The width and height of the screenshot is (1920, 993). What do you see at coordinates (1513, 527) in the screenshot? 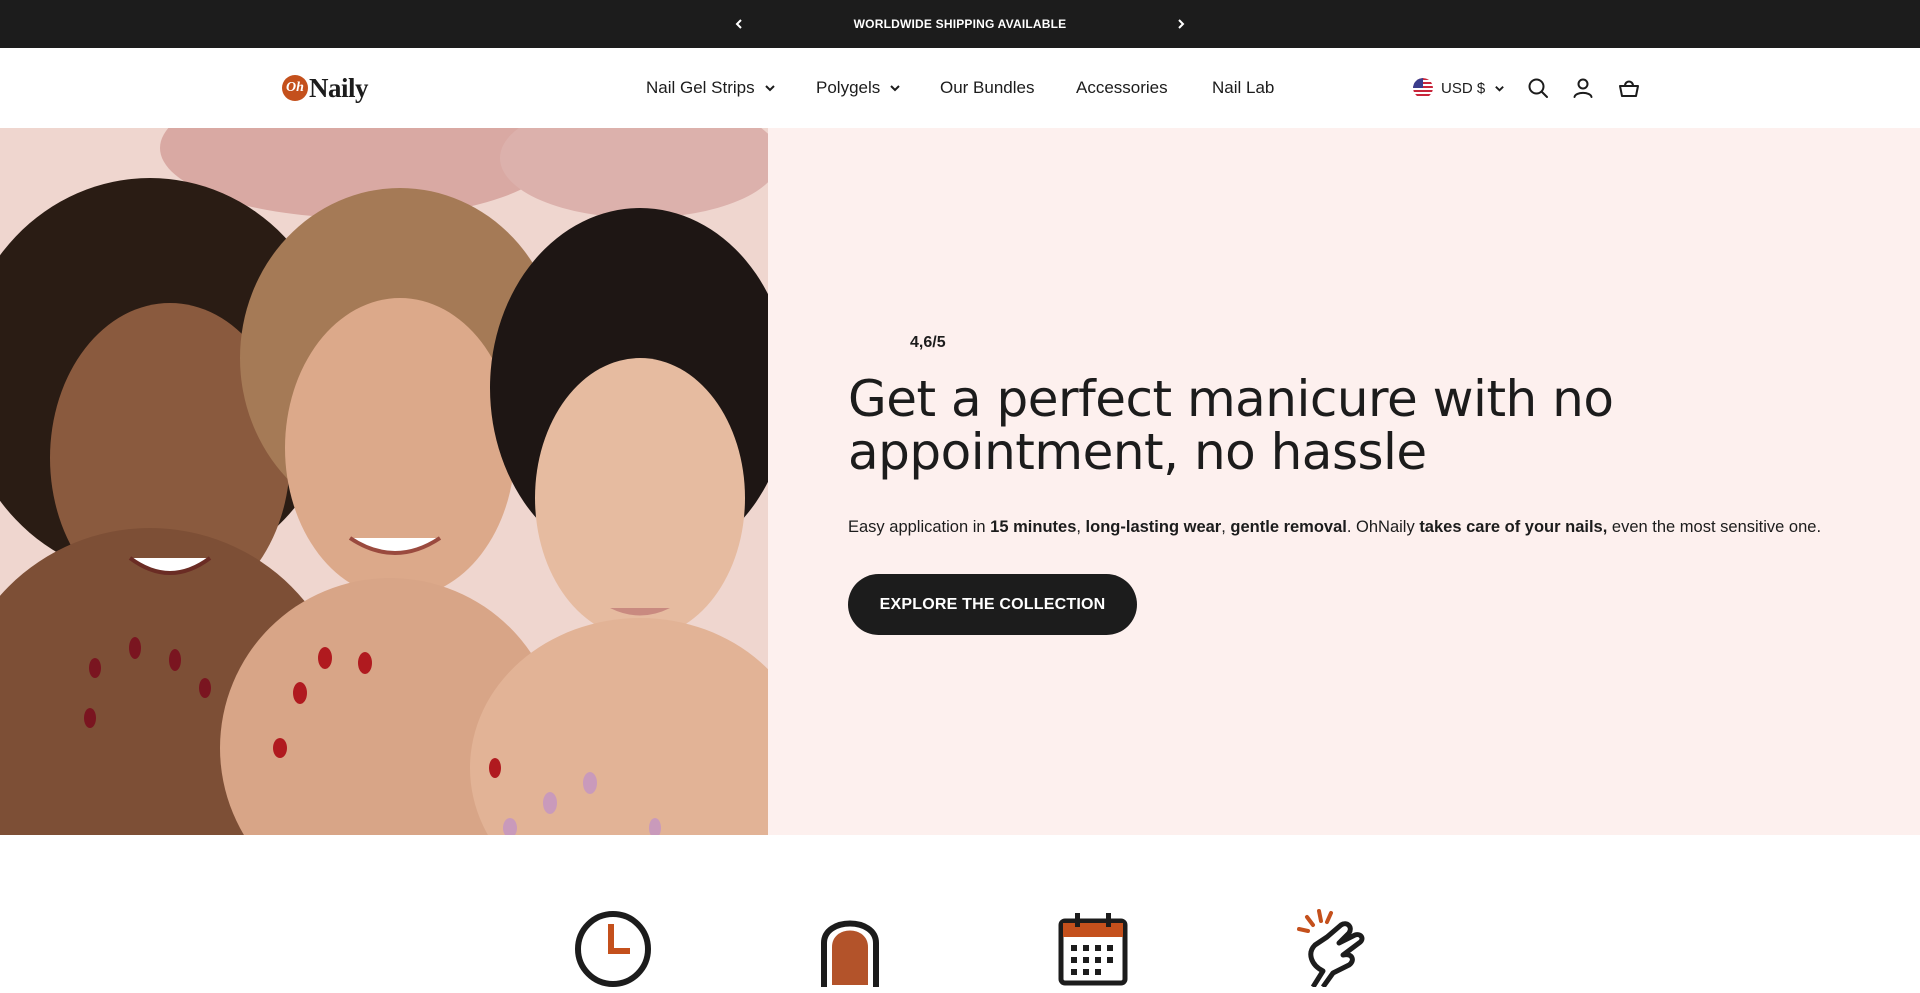
I see `subtext-bold: takes care of your nails,` at bounding box center [1513, 527].